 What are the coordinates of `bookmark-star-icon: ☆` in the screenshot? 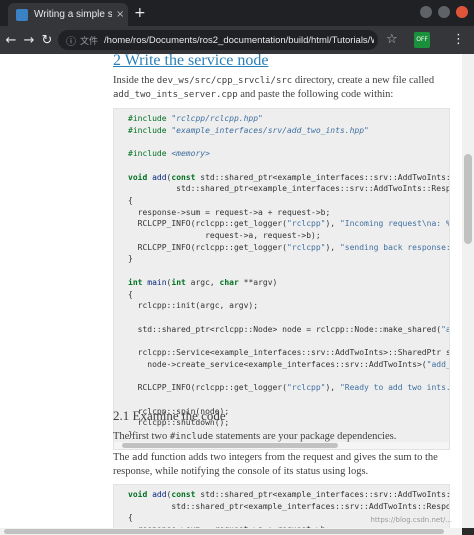 It's located at (392, 39).